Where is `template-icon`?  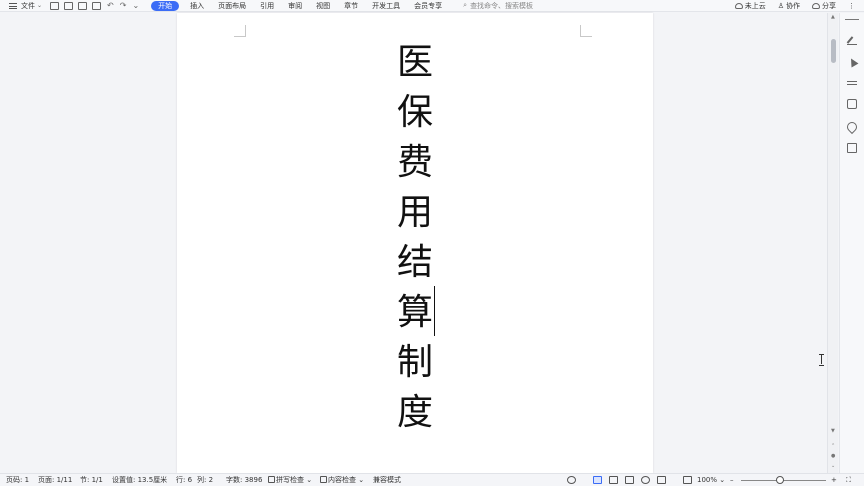
template-icon is located at coordinates (852, 104).